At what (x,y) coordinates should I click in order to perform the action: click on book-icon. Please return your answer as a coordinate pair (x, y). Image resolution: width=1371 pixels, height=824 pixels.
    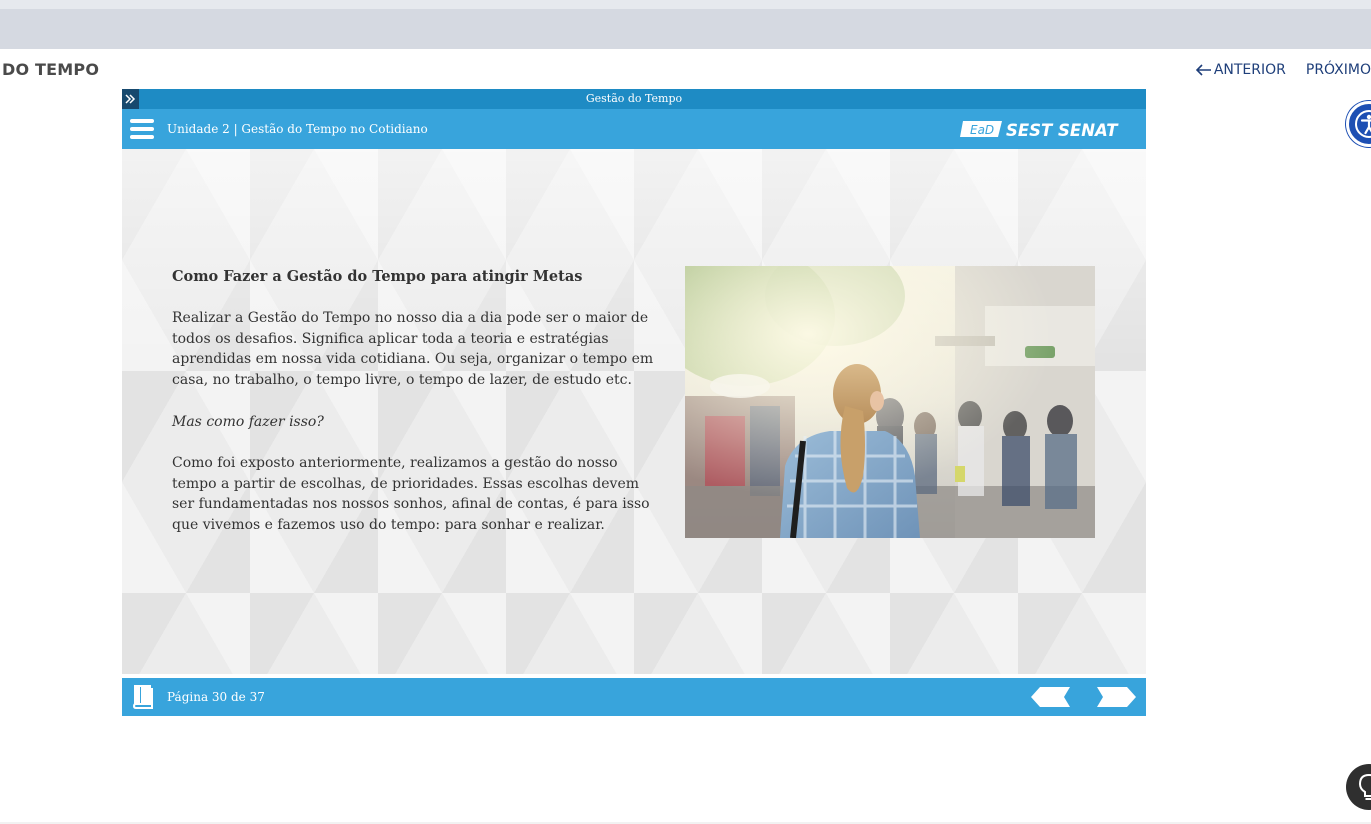
    Looking at the image, I should click on (143, 697).